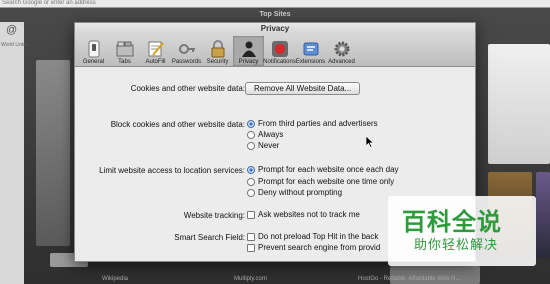 The width and height of the screenshot is (550, 284). Describe the element at coordinates (14, 45) in the screenshot. I see `sidebar-label: World Links` at that location.